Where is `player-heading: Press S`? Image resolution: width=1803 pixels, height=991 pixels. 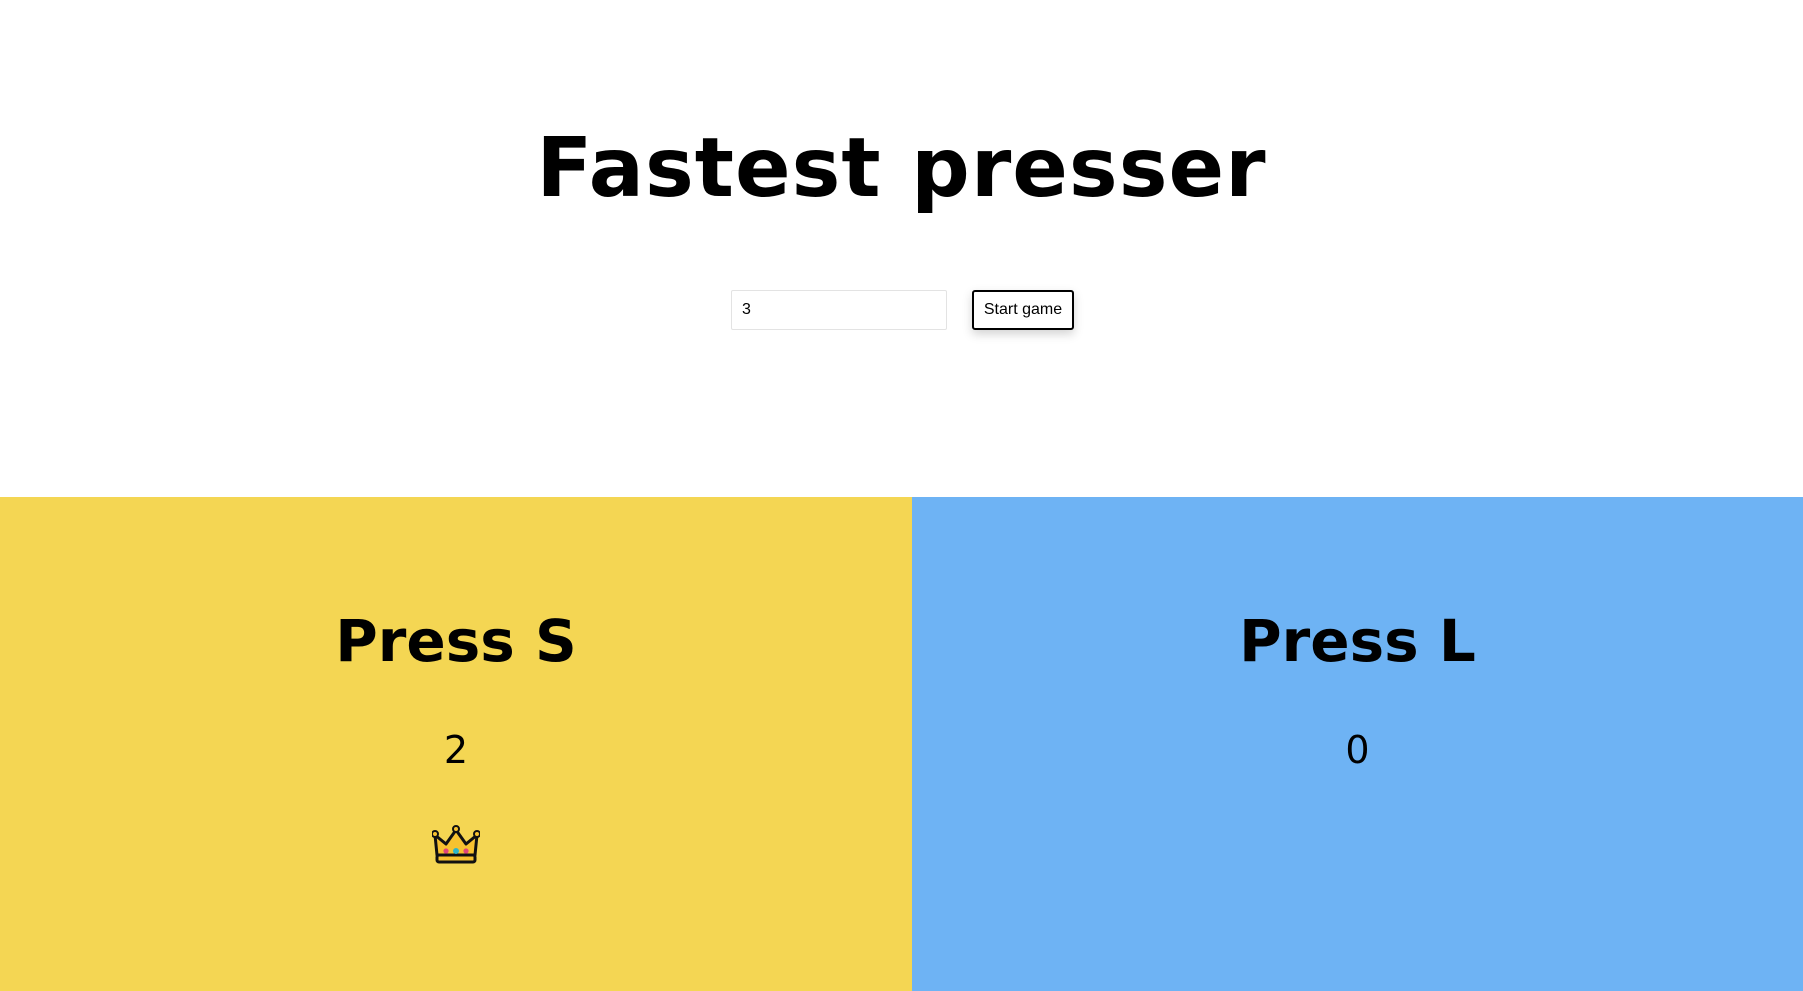
player-heading: Press S is located at coordinates (456, 641).